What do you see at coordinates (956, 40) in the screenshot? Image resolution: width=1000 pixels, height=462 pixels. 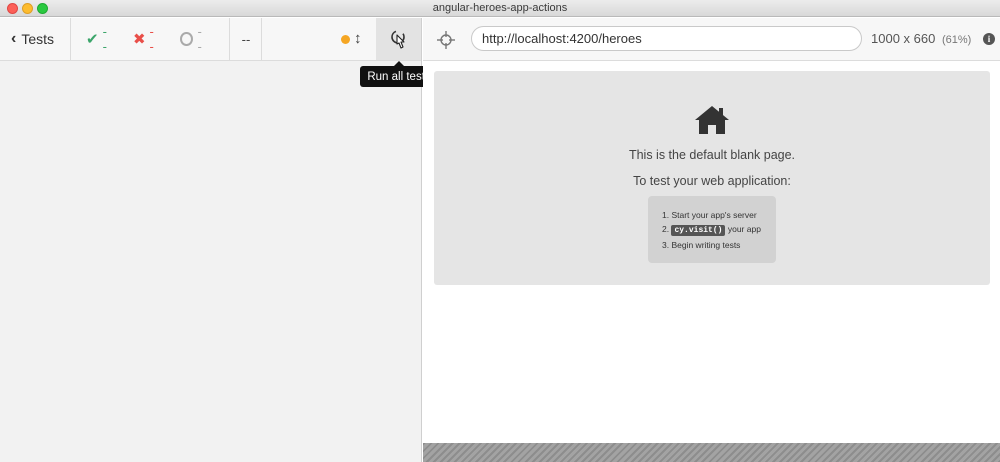 I see `viewport-scale: (61%)` at bounding box center [956, 40].